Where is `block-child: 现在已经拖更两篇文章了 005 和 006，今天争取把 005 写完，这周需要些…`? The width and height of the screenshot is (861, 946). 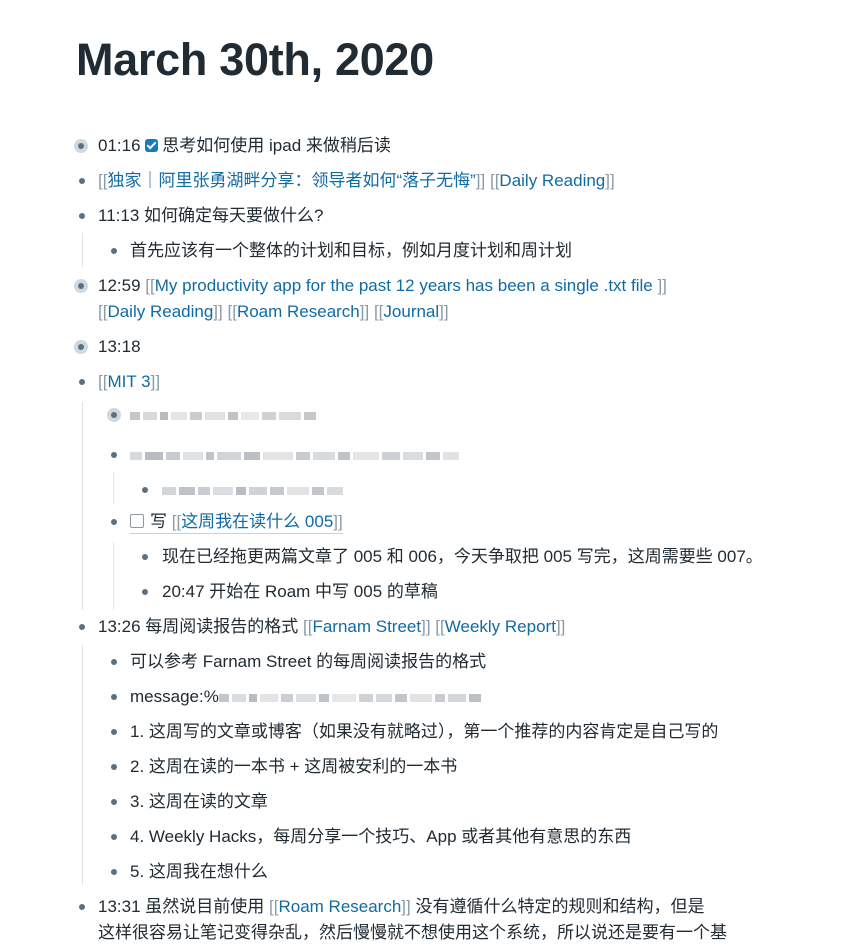 block-child: 现在已经拖更两篇文章了 005 和 006，今天争取把 005 写完，这周需要些… is located at coordinates (462, 557).